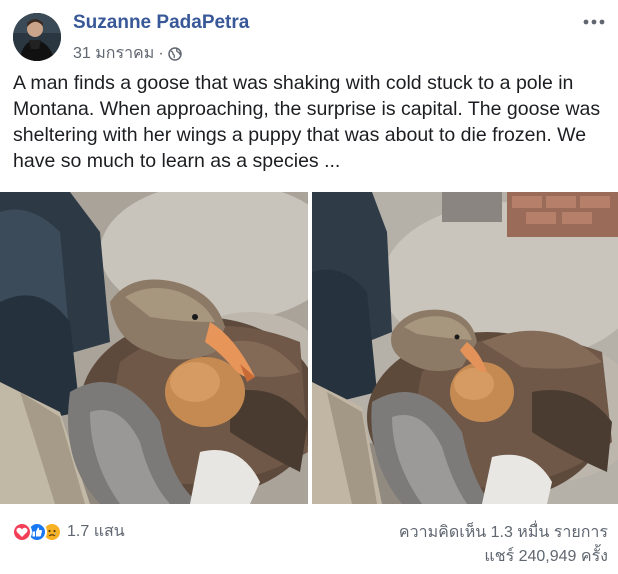  What do you see at coordinates (161, 23) in the screenshot?
I see `author-name: Suzanne PadaPetra` at bounding box center [161, 23].